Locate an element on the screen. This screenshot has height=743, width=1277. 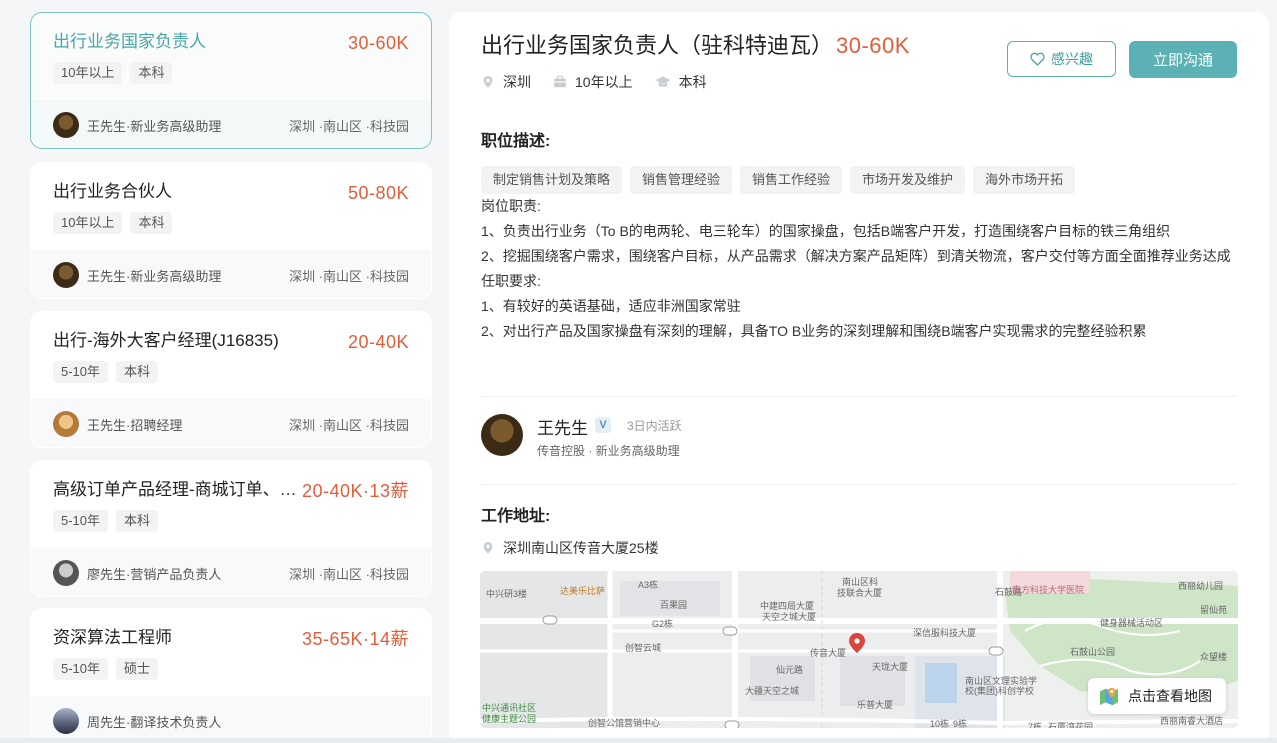
job-card-header: 出行-海外大客户经理(J16835) 20-40K 5-10年 本科 is located at coordinates (231, 355).